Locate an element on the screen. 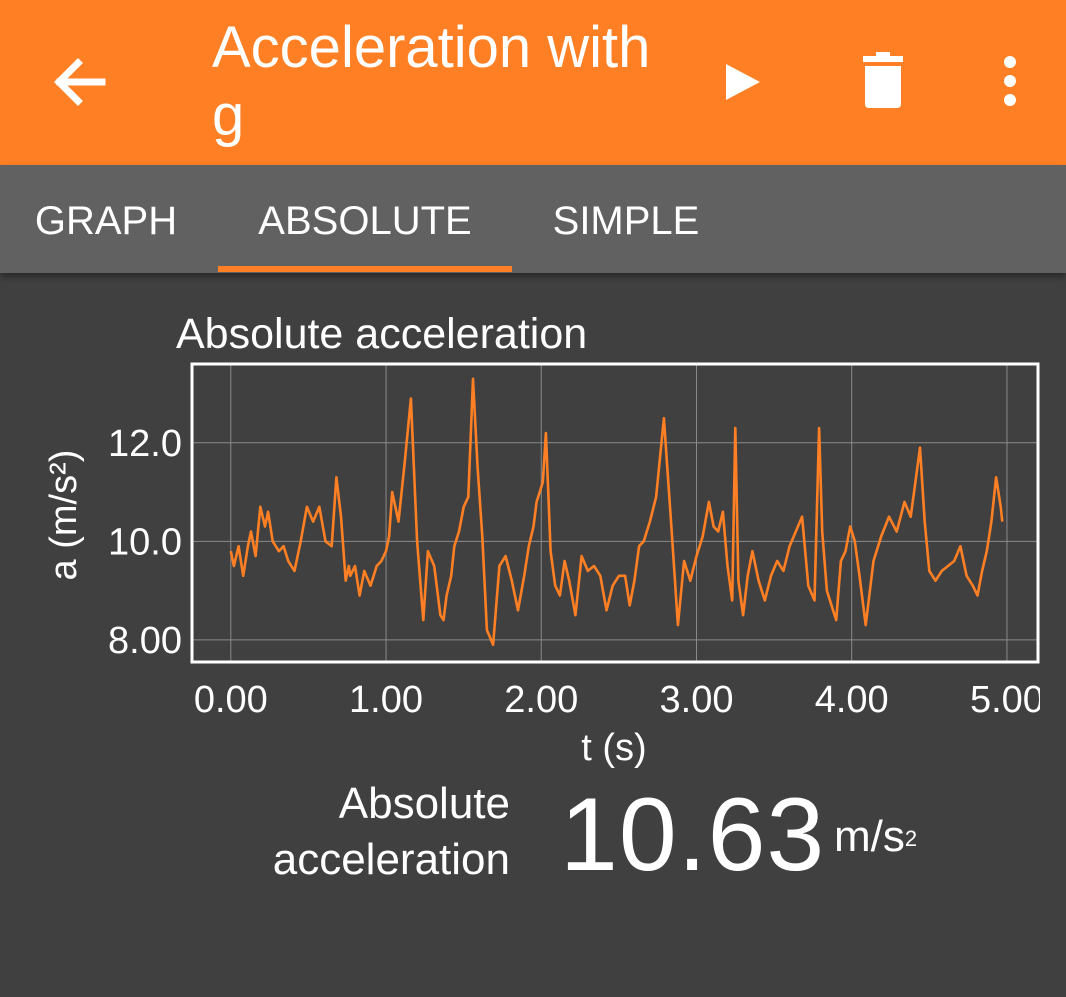 This screenshot has width=1066, height=997. x-axis-label: t (s) is located at coordinates (613, 748).